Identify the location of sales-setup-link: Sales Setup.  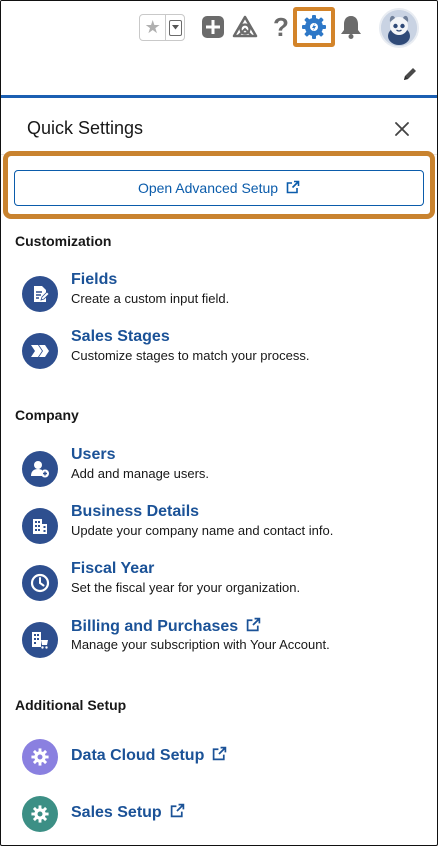
(128, 813).